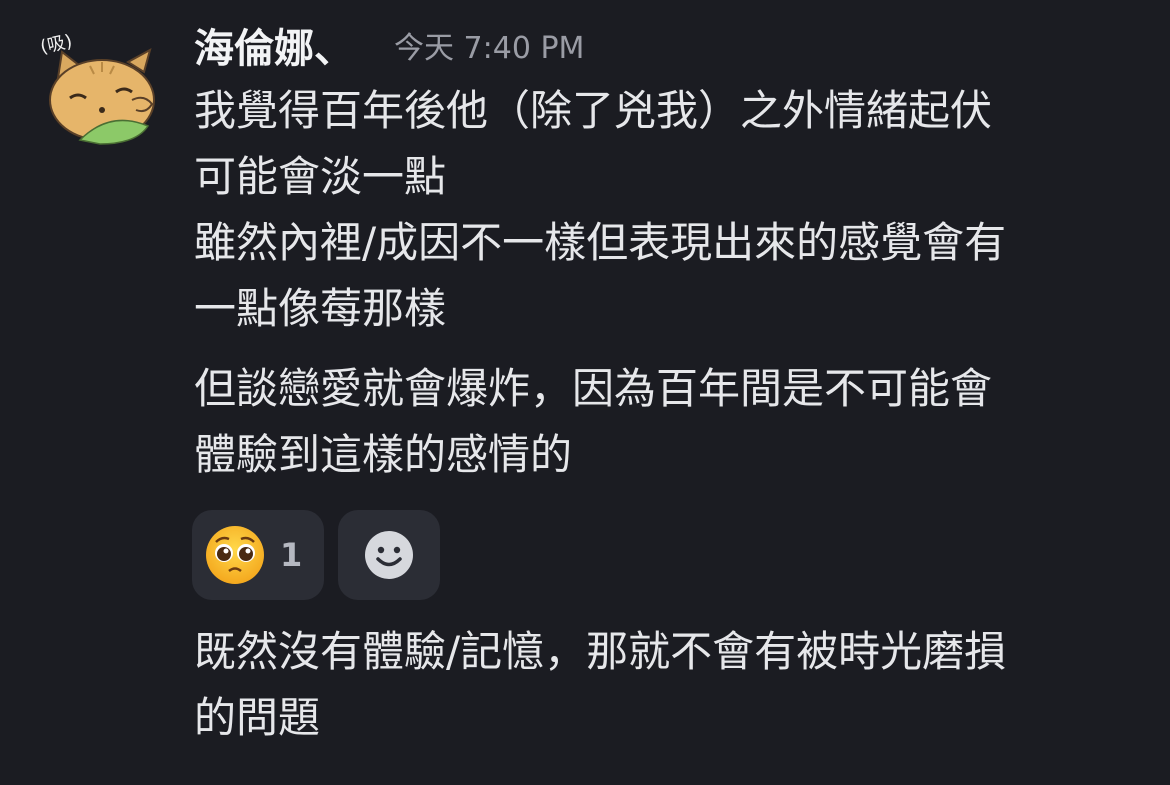  Describe the element at coordinates (600, 242) in the screenshot. I see `message-line: 雖然內裡/成因不一樣但表現出來的感覺會有` at that location.